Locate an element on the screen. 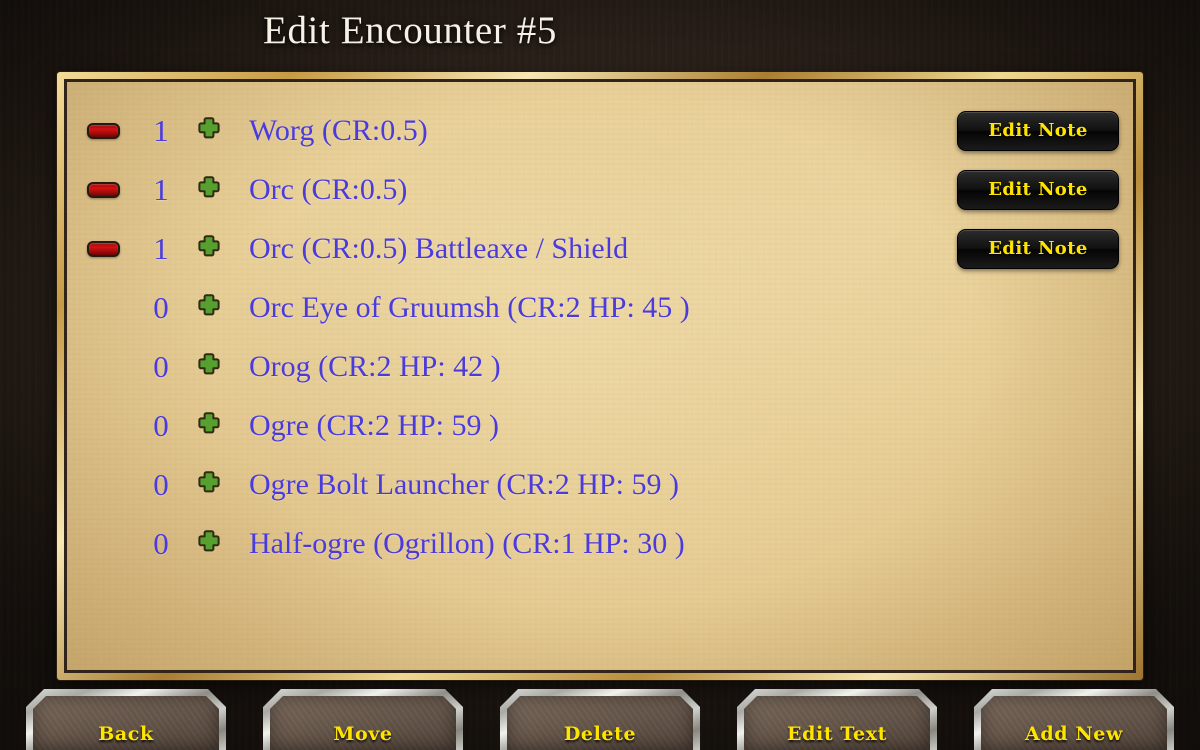 The height and width of the screenshot is (750, 1200). button-label: Back is located at coordinates (126, 734).